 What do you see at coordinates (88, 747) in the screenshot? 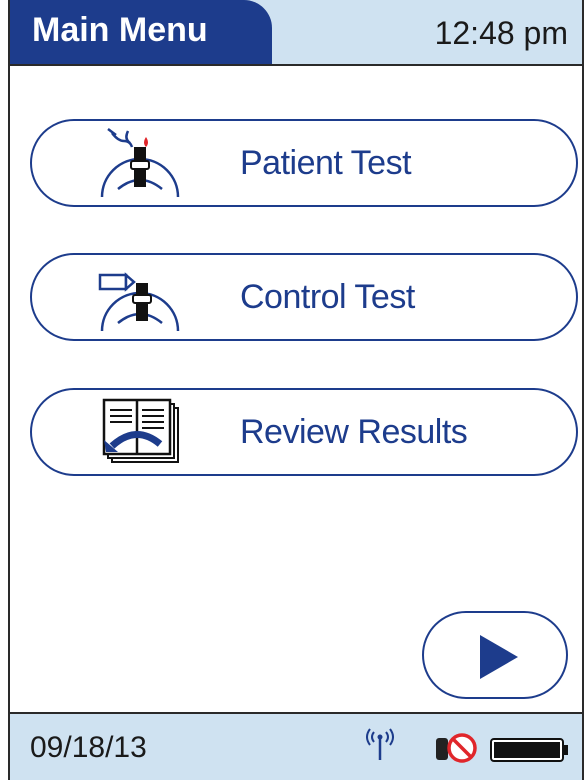
I see `status-date: 09/18/13` at bounding box center [88, 747].